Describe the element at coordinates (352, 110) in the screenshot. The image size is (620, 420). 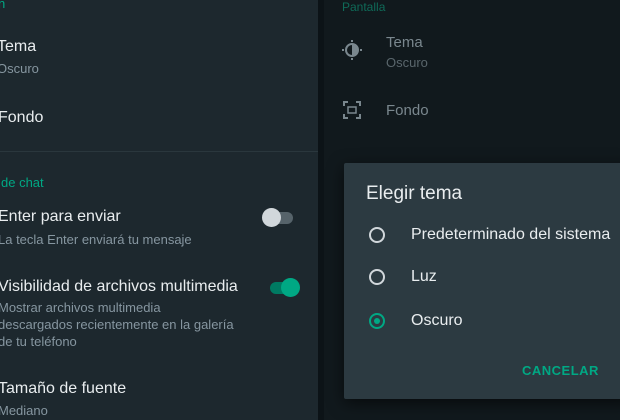
I see `wallpaper-icon` at that location.